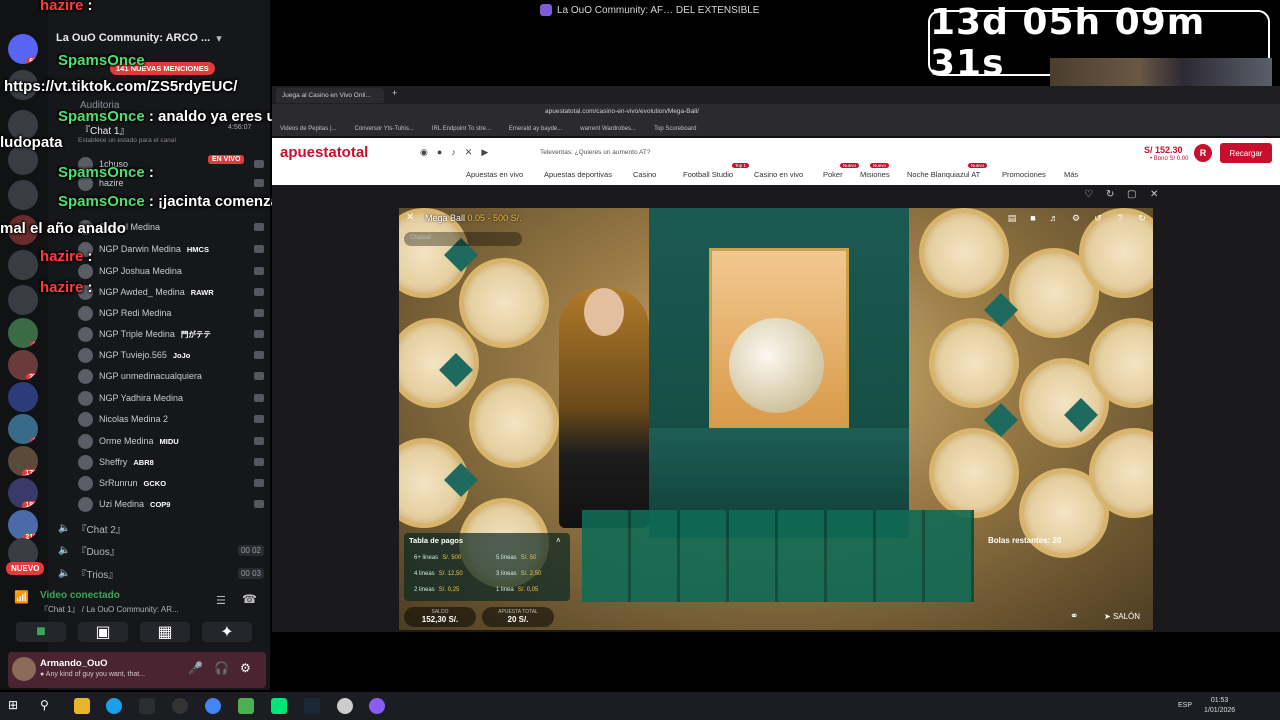  I want to click on nav-noche-blanquiazul: Noche Blanquiazul AT, so click(943, 174).